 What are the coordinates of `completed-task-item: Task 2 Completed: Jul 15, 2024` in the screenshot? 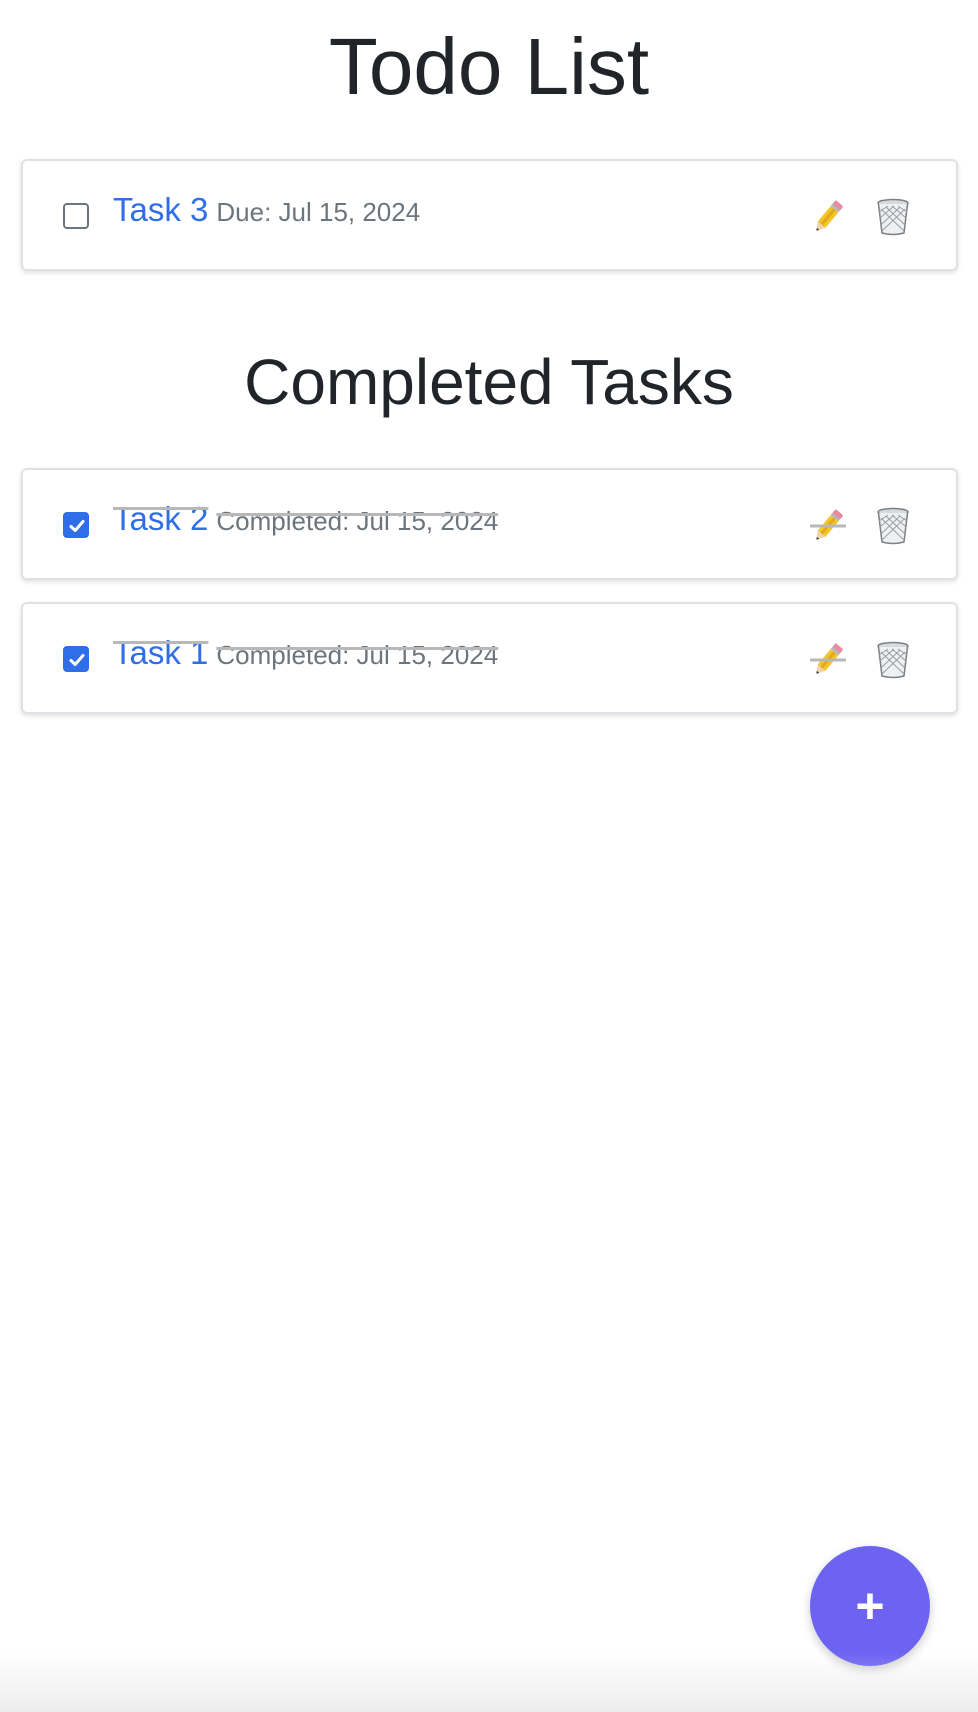 It's located at (489, 524).